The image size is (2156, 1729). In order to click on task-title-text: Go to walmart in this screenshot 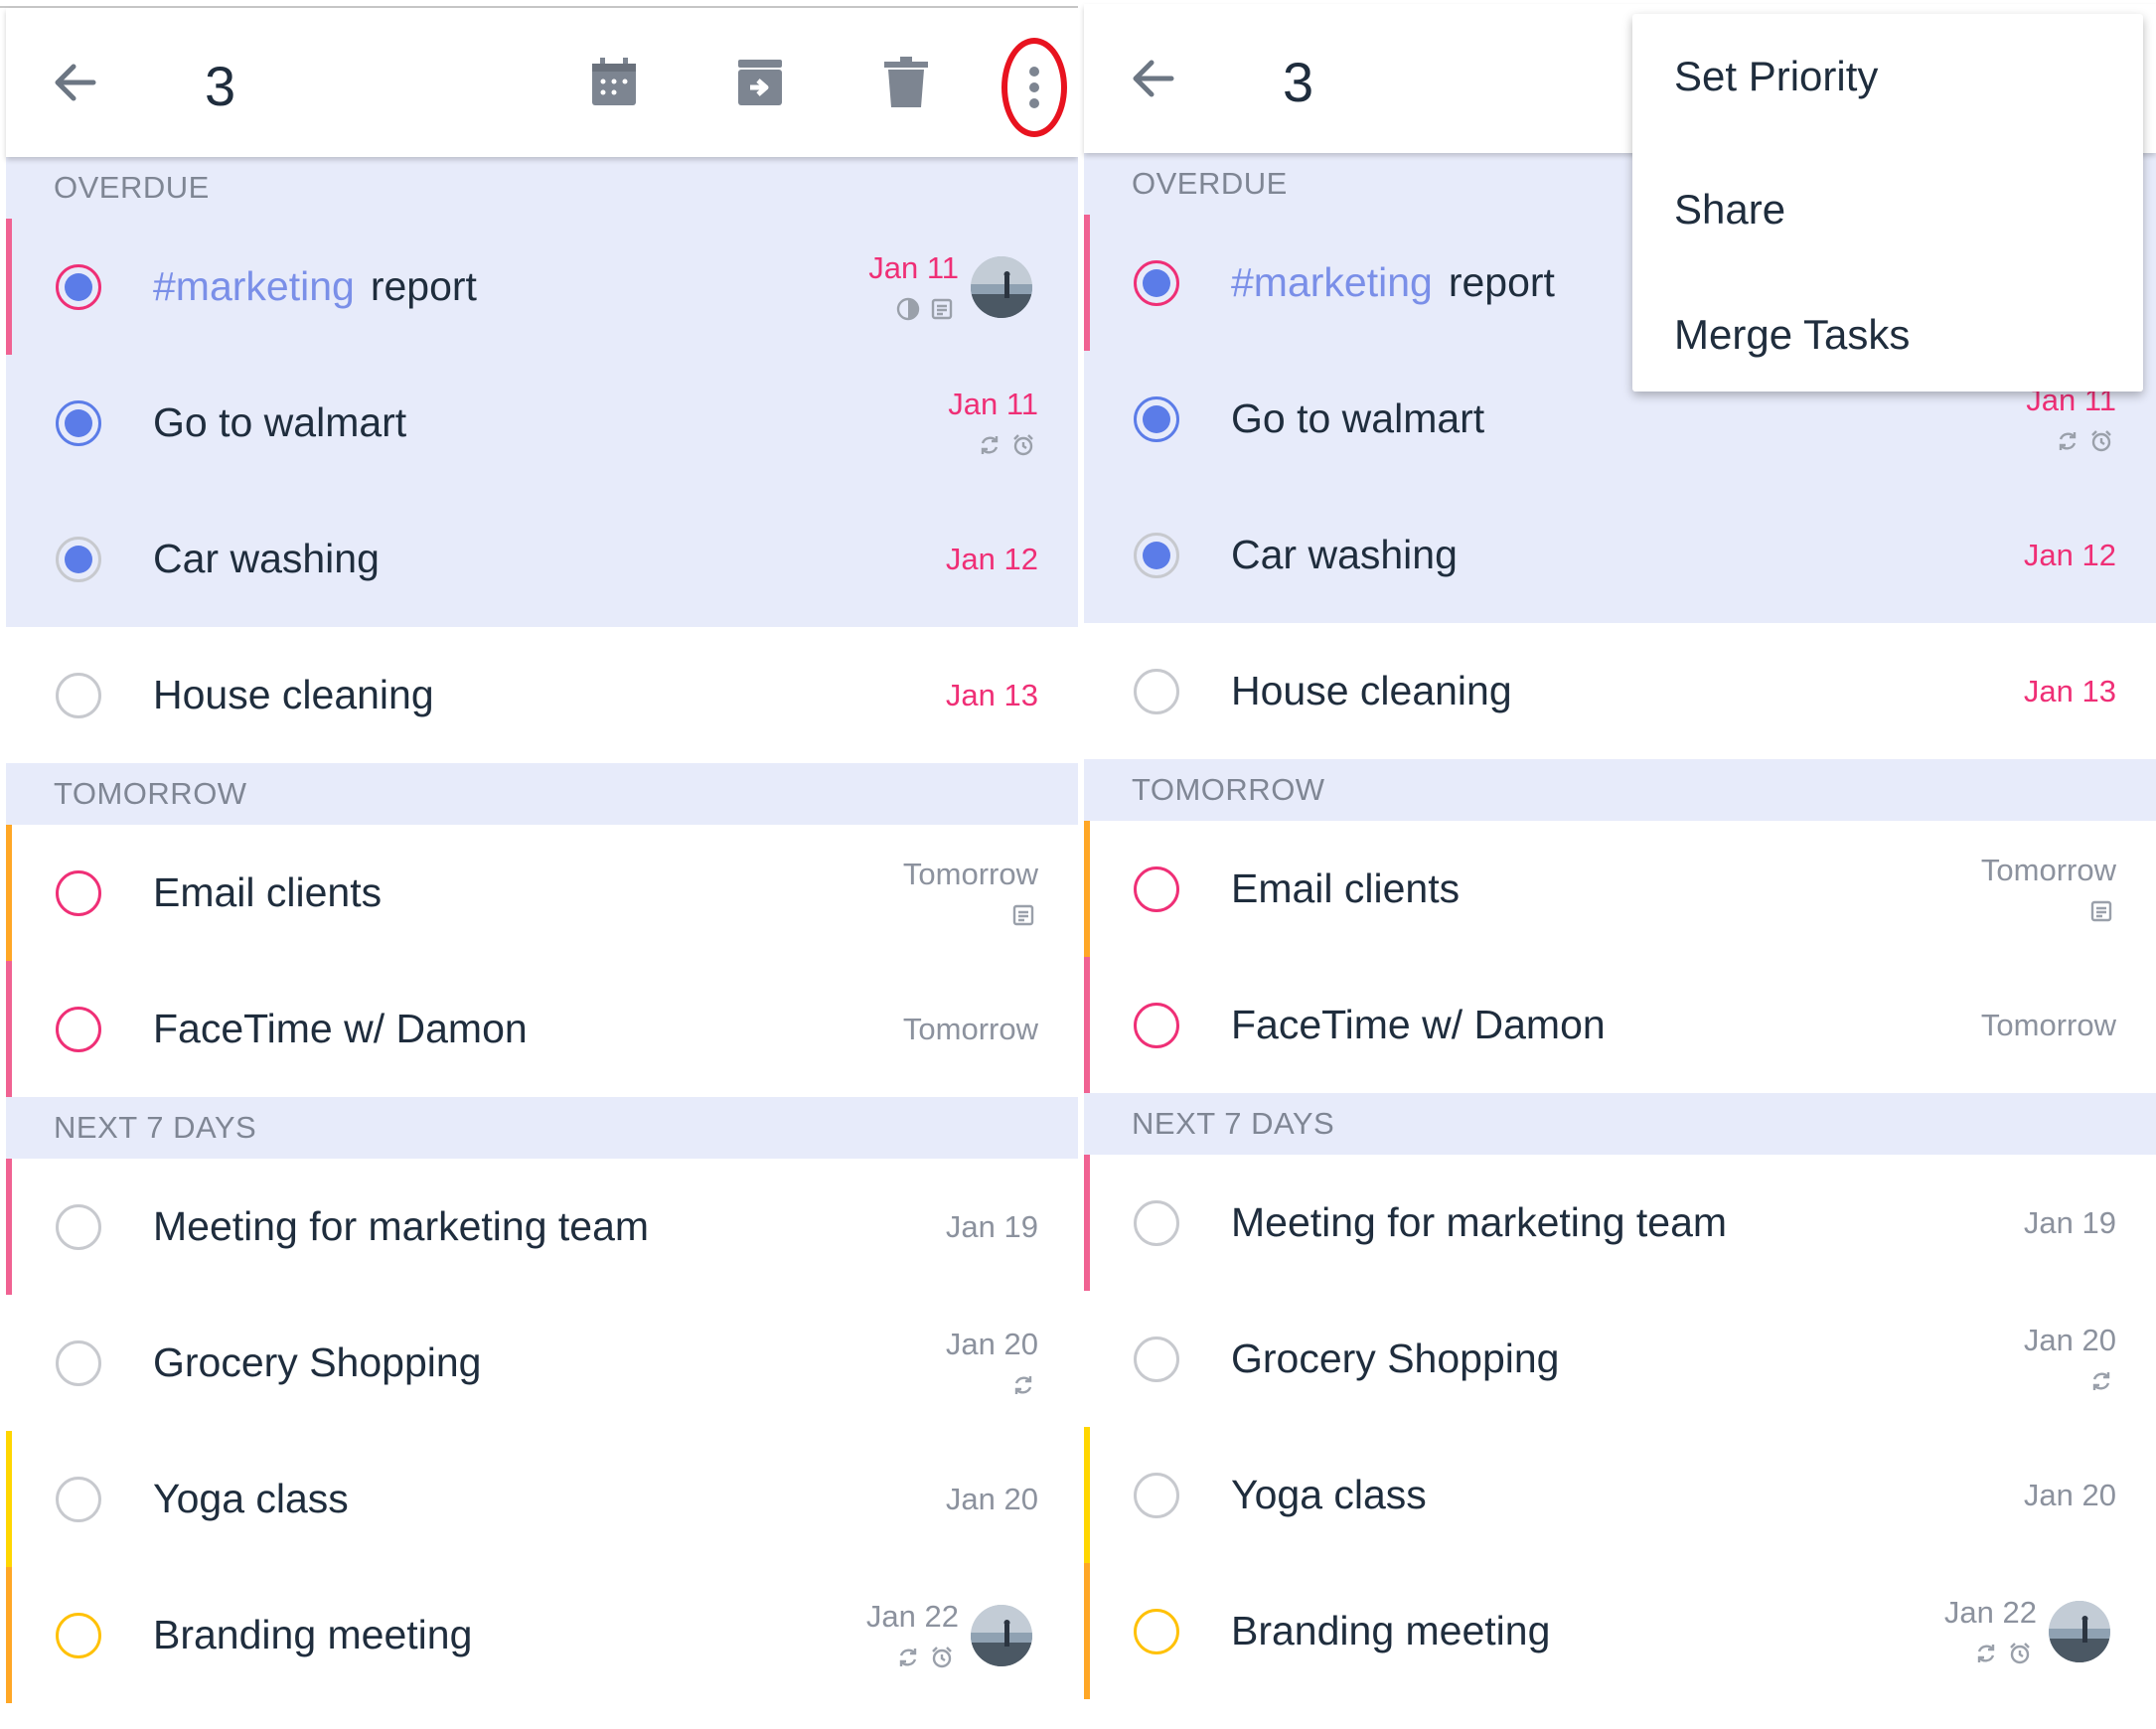, I will do `click(1358, 418)`.